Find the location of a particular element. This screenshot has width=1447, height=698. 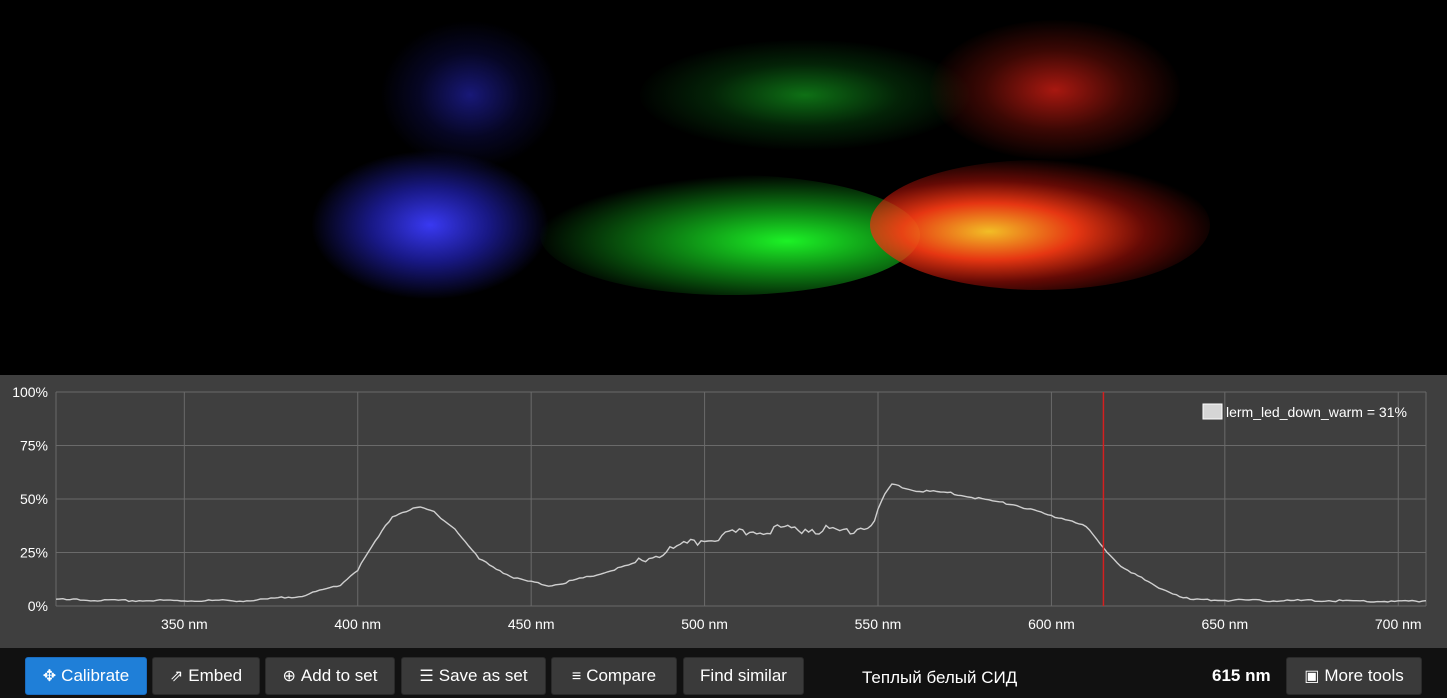

x-tick-label: 650 nm is located at coordinates (1224, 624).